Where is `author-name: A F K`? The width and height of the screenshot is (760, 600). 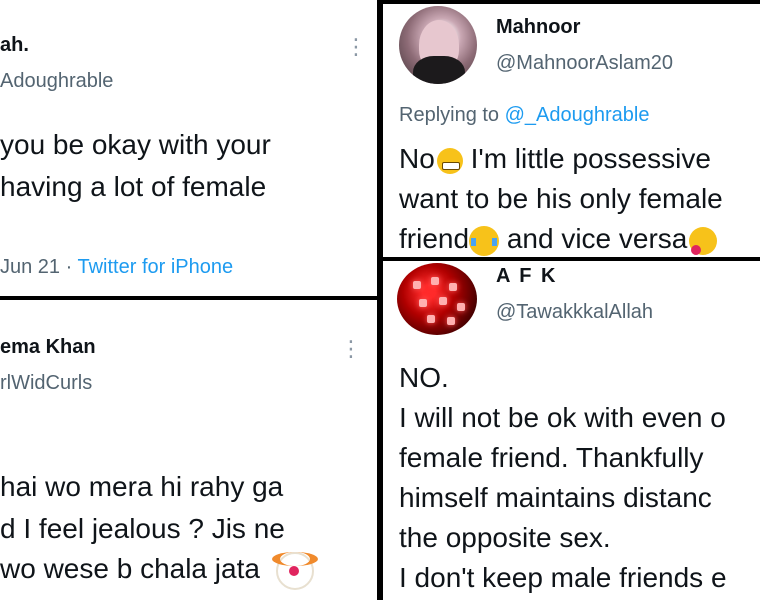 author-name: A F K is located at coordinates (526, 276).